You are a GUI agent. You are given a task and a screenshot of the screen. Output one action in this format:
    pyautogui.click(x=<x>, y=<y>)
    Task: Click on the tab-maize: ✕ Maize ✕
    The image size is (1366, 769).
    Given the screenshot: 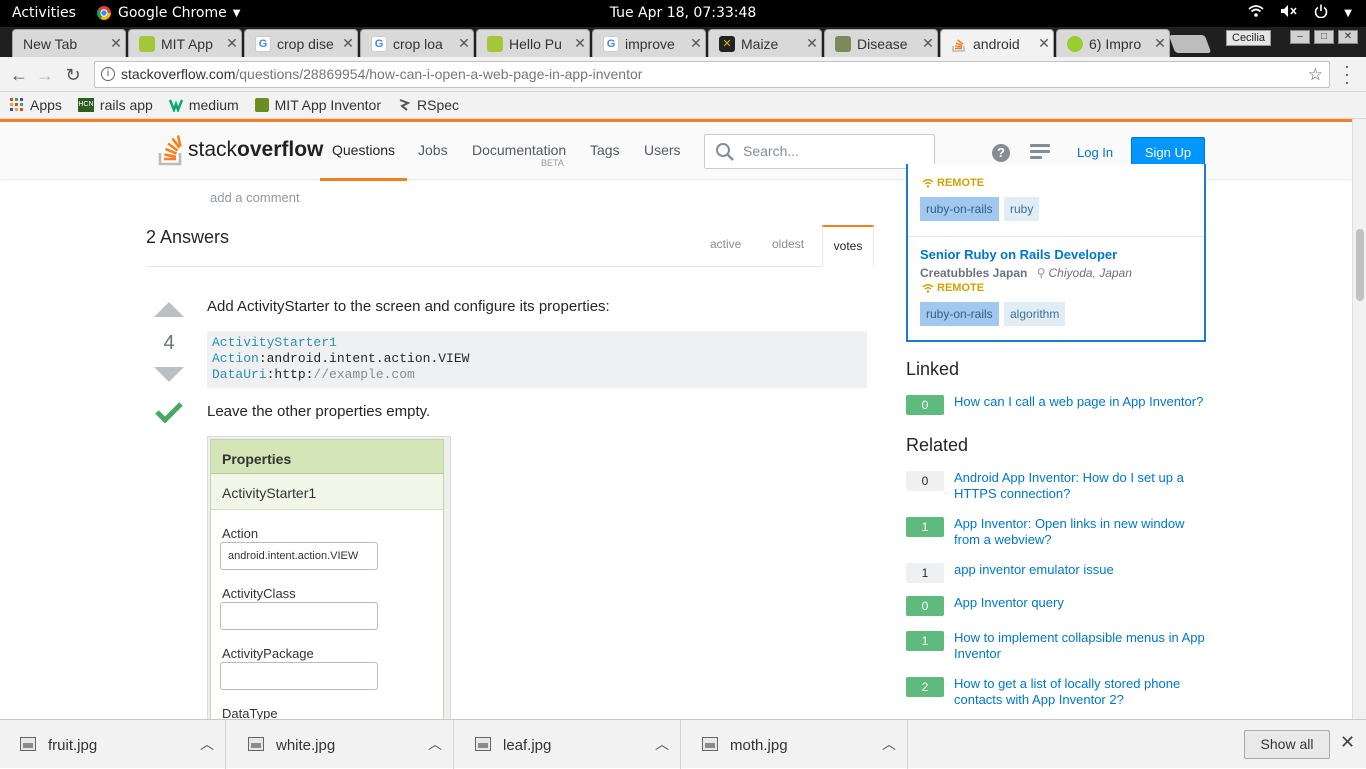 What is the action you would take?
    pyautogui.click(x=765, y=43)
    